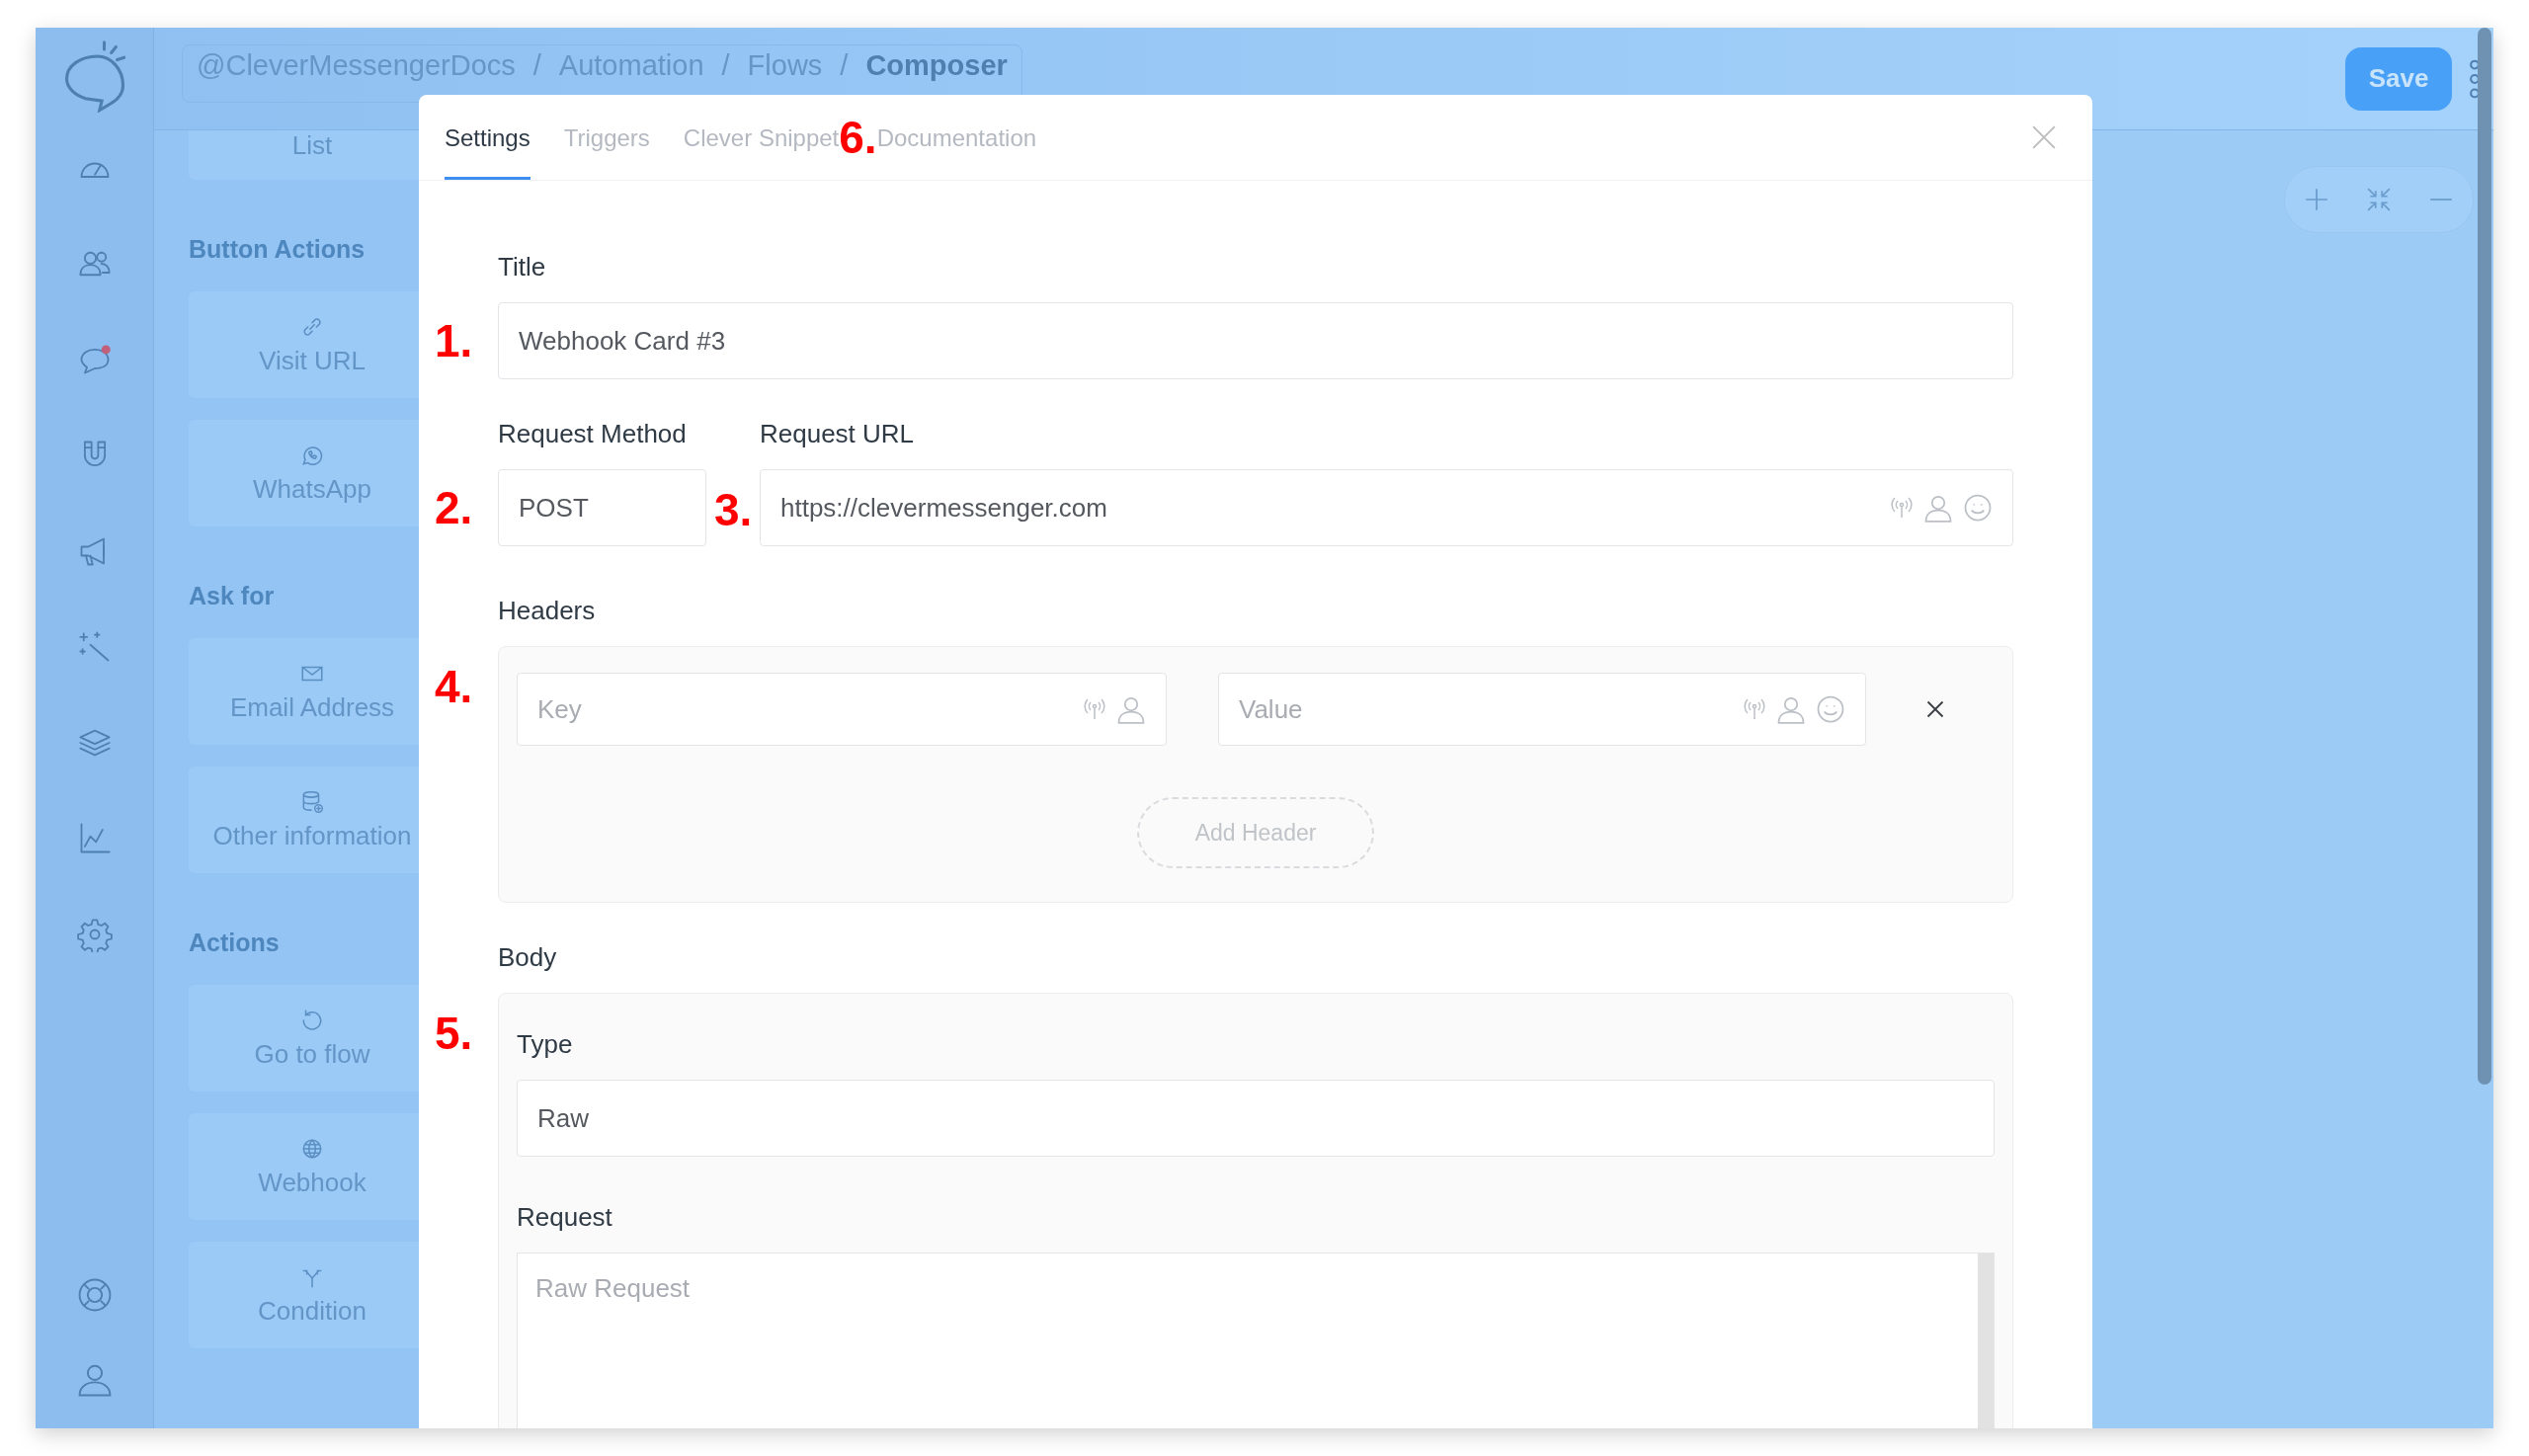 This screenshot has width=2529, height=1456. I want to click on section-heading: Ask for, so click(233, 596).